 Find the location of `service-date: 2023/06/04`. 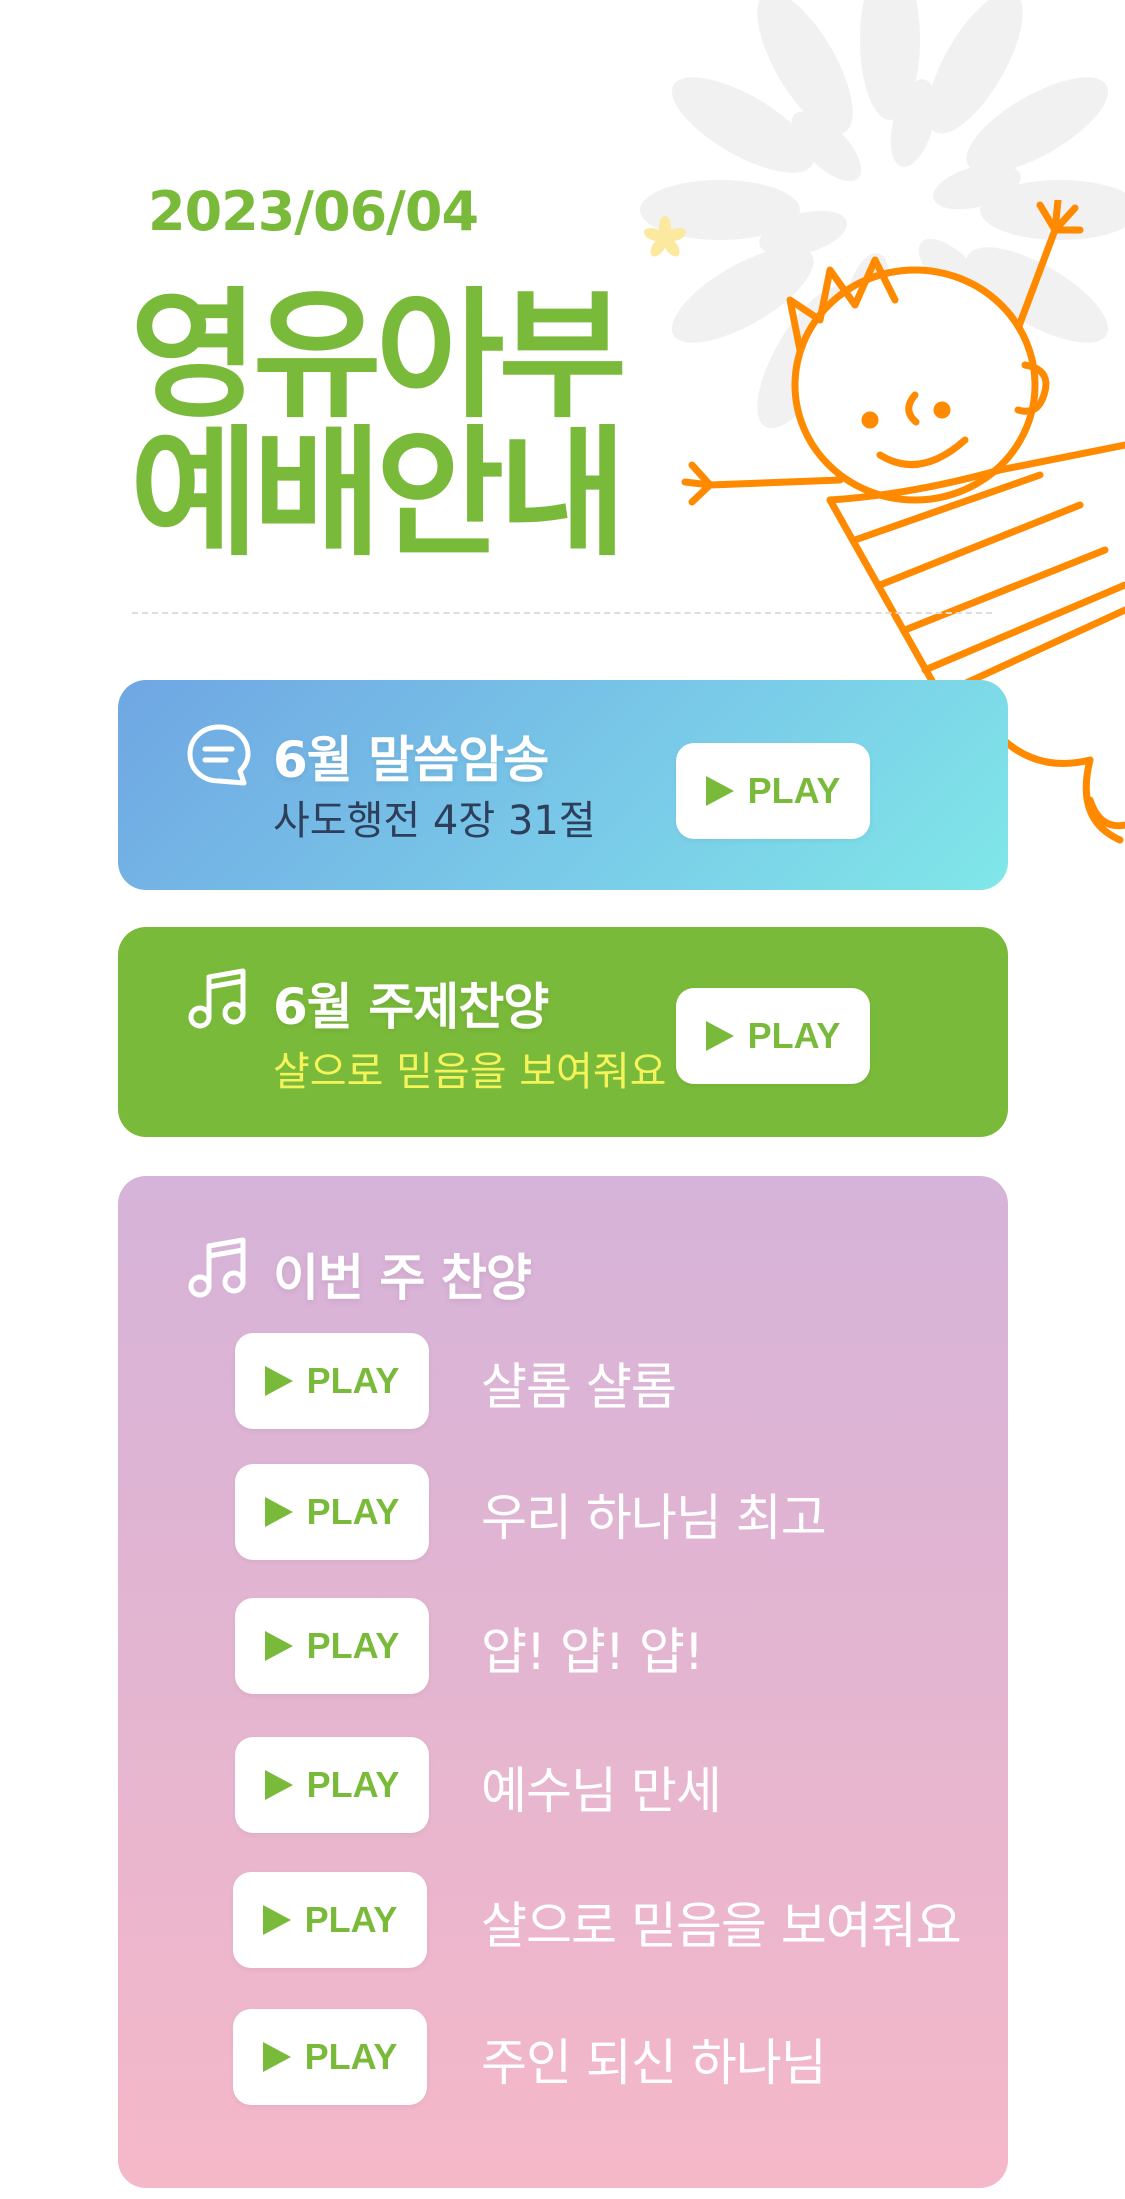

service-date: 2023/06/04 is located at coordinates (313, 211).